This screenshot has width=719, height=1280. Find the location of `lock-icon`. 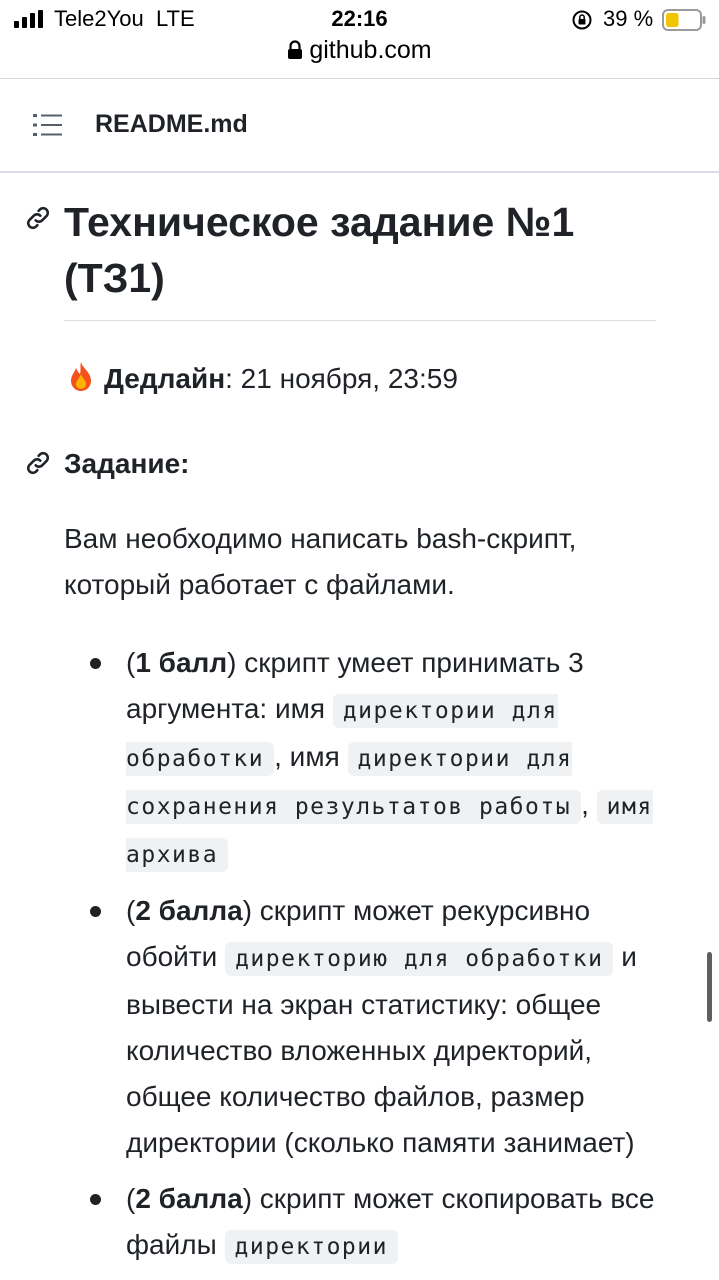

lock-icon is located at coordinates (295, 49).